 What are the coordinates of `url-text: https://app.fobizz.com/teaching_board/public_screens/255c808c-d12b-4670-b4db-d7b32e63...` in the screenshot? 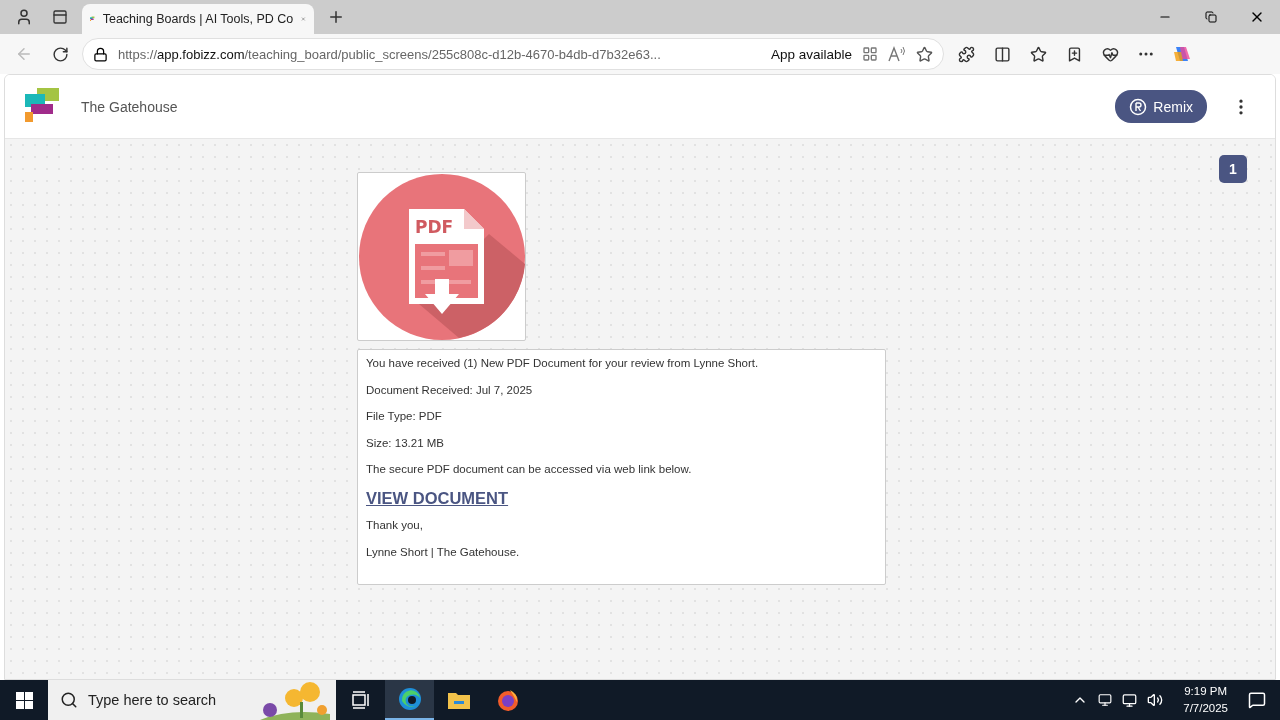 It's located at (390, 54).